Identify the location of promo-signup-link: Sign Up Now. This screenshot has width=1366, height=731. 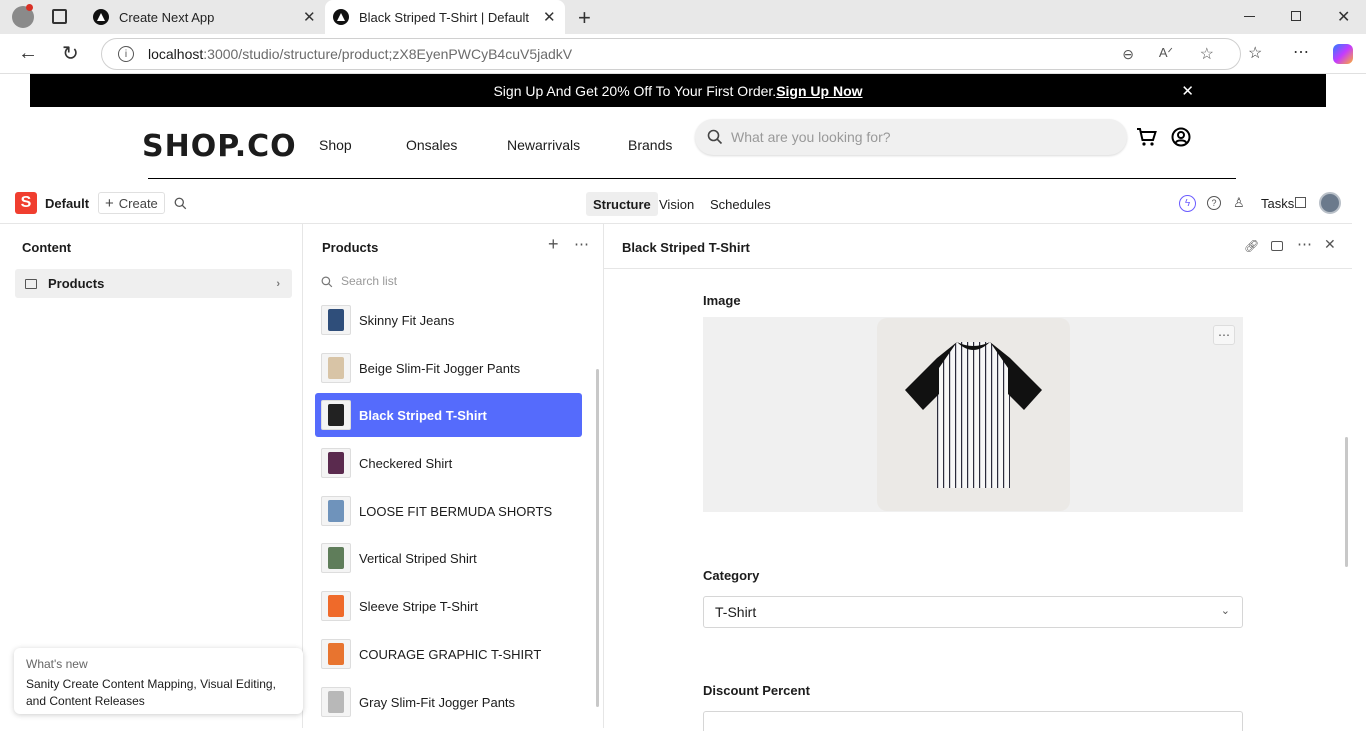
(819, 91).